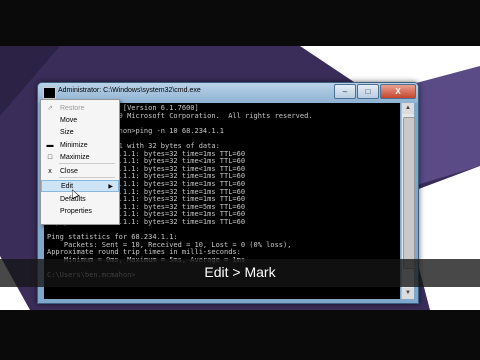 The width and height of the screenshot is (480, 360). Describe the element at coordinates (74, 145) in the screenshot. I see `menu-item-label: Minimize` at that location.